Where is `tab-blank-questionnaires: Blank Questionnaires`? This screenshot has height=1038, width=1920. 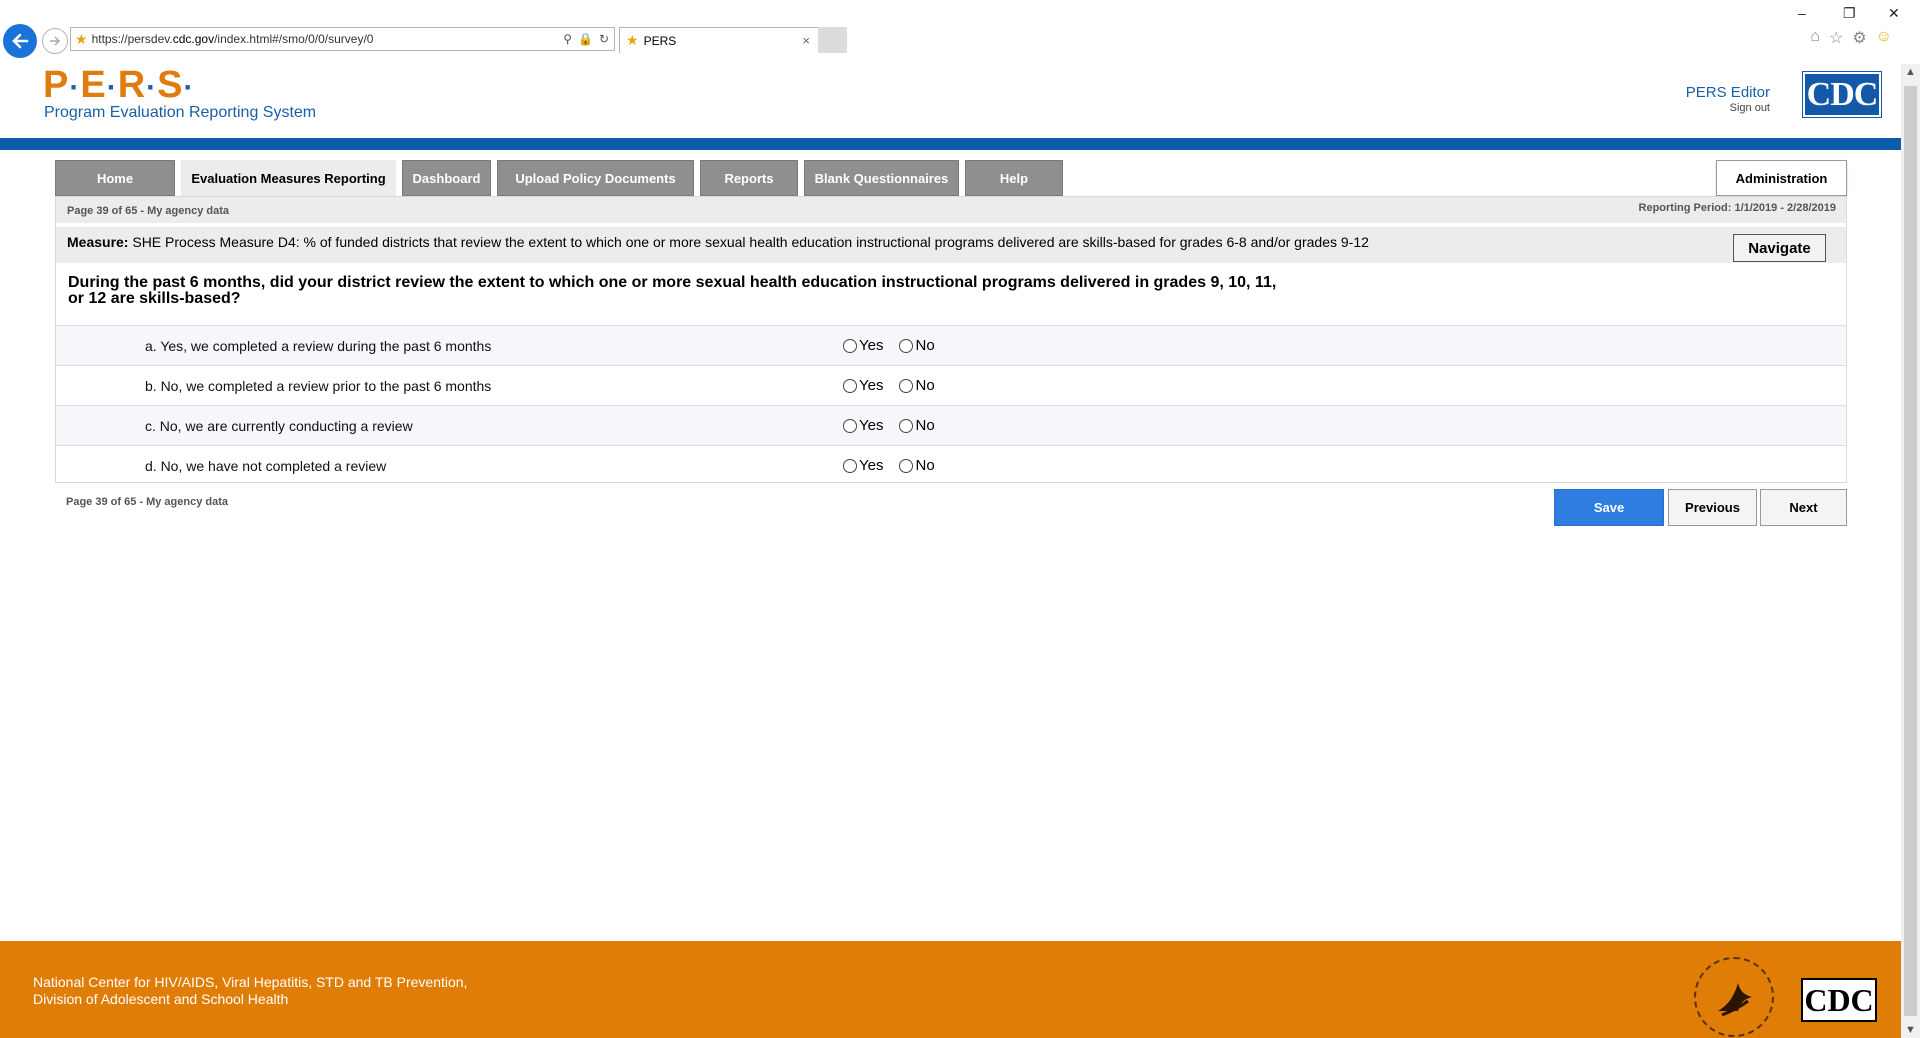 tab-blank-questionnaires: Blank Questionnaires is located at coordinates (881, 178).